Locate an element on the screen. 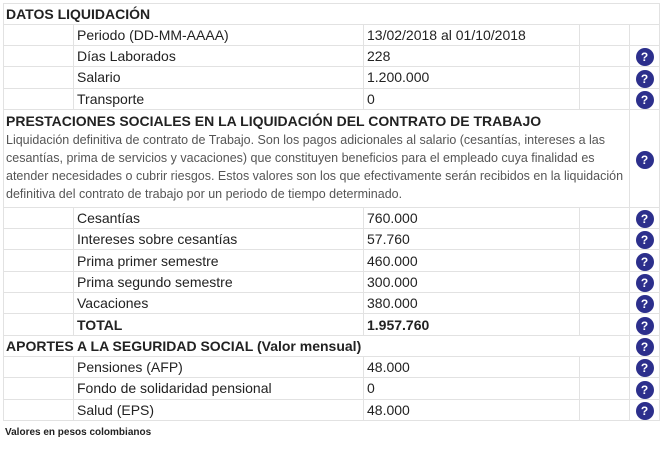 This screenshot has width=667, height=464. row-vacaciones: Vacaciones 380.000 ? is located at coordinates (331, 303).